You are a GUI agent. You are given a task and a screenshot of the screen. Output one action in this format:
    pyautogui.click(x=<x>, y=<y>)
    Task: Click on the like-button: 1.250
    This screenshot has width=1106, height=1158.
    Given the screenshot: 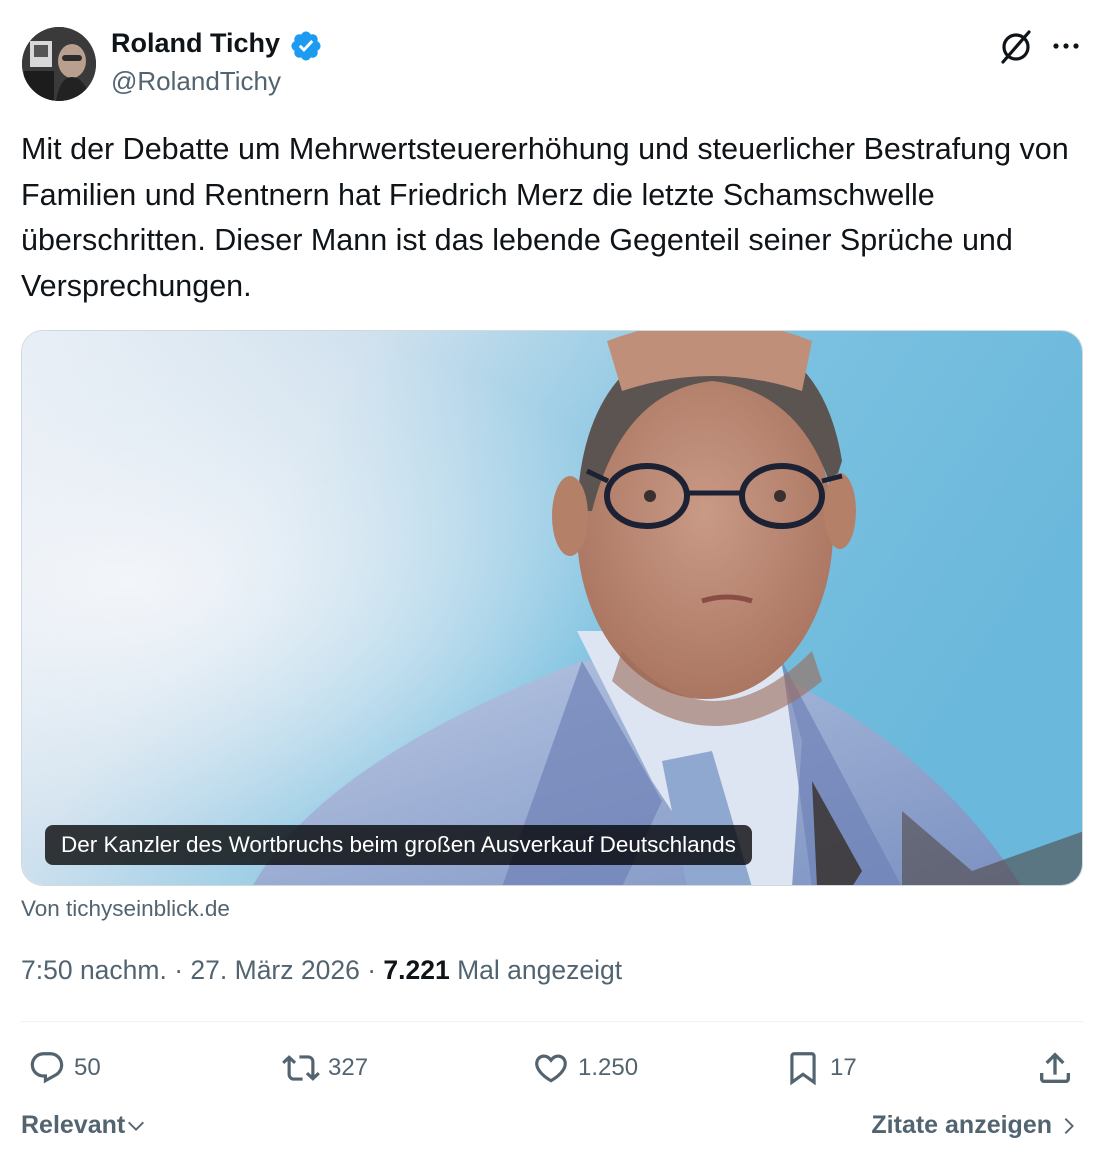 What is the action you would take?
    pyautogui.click(x=585, y=1068)
    